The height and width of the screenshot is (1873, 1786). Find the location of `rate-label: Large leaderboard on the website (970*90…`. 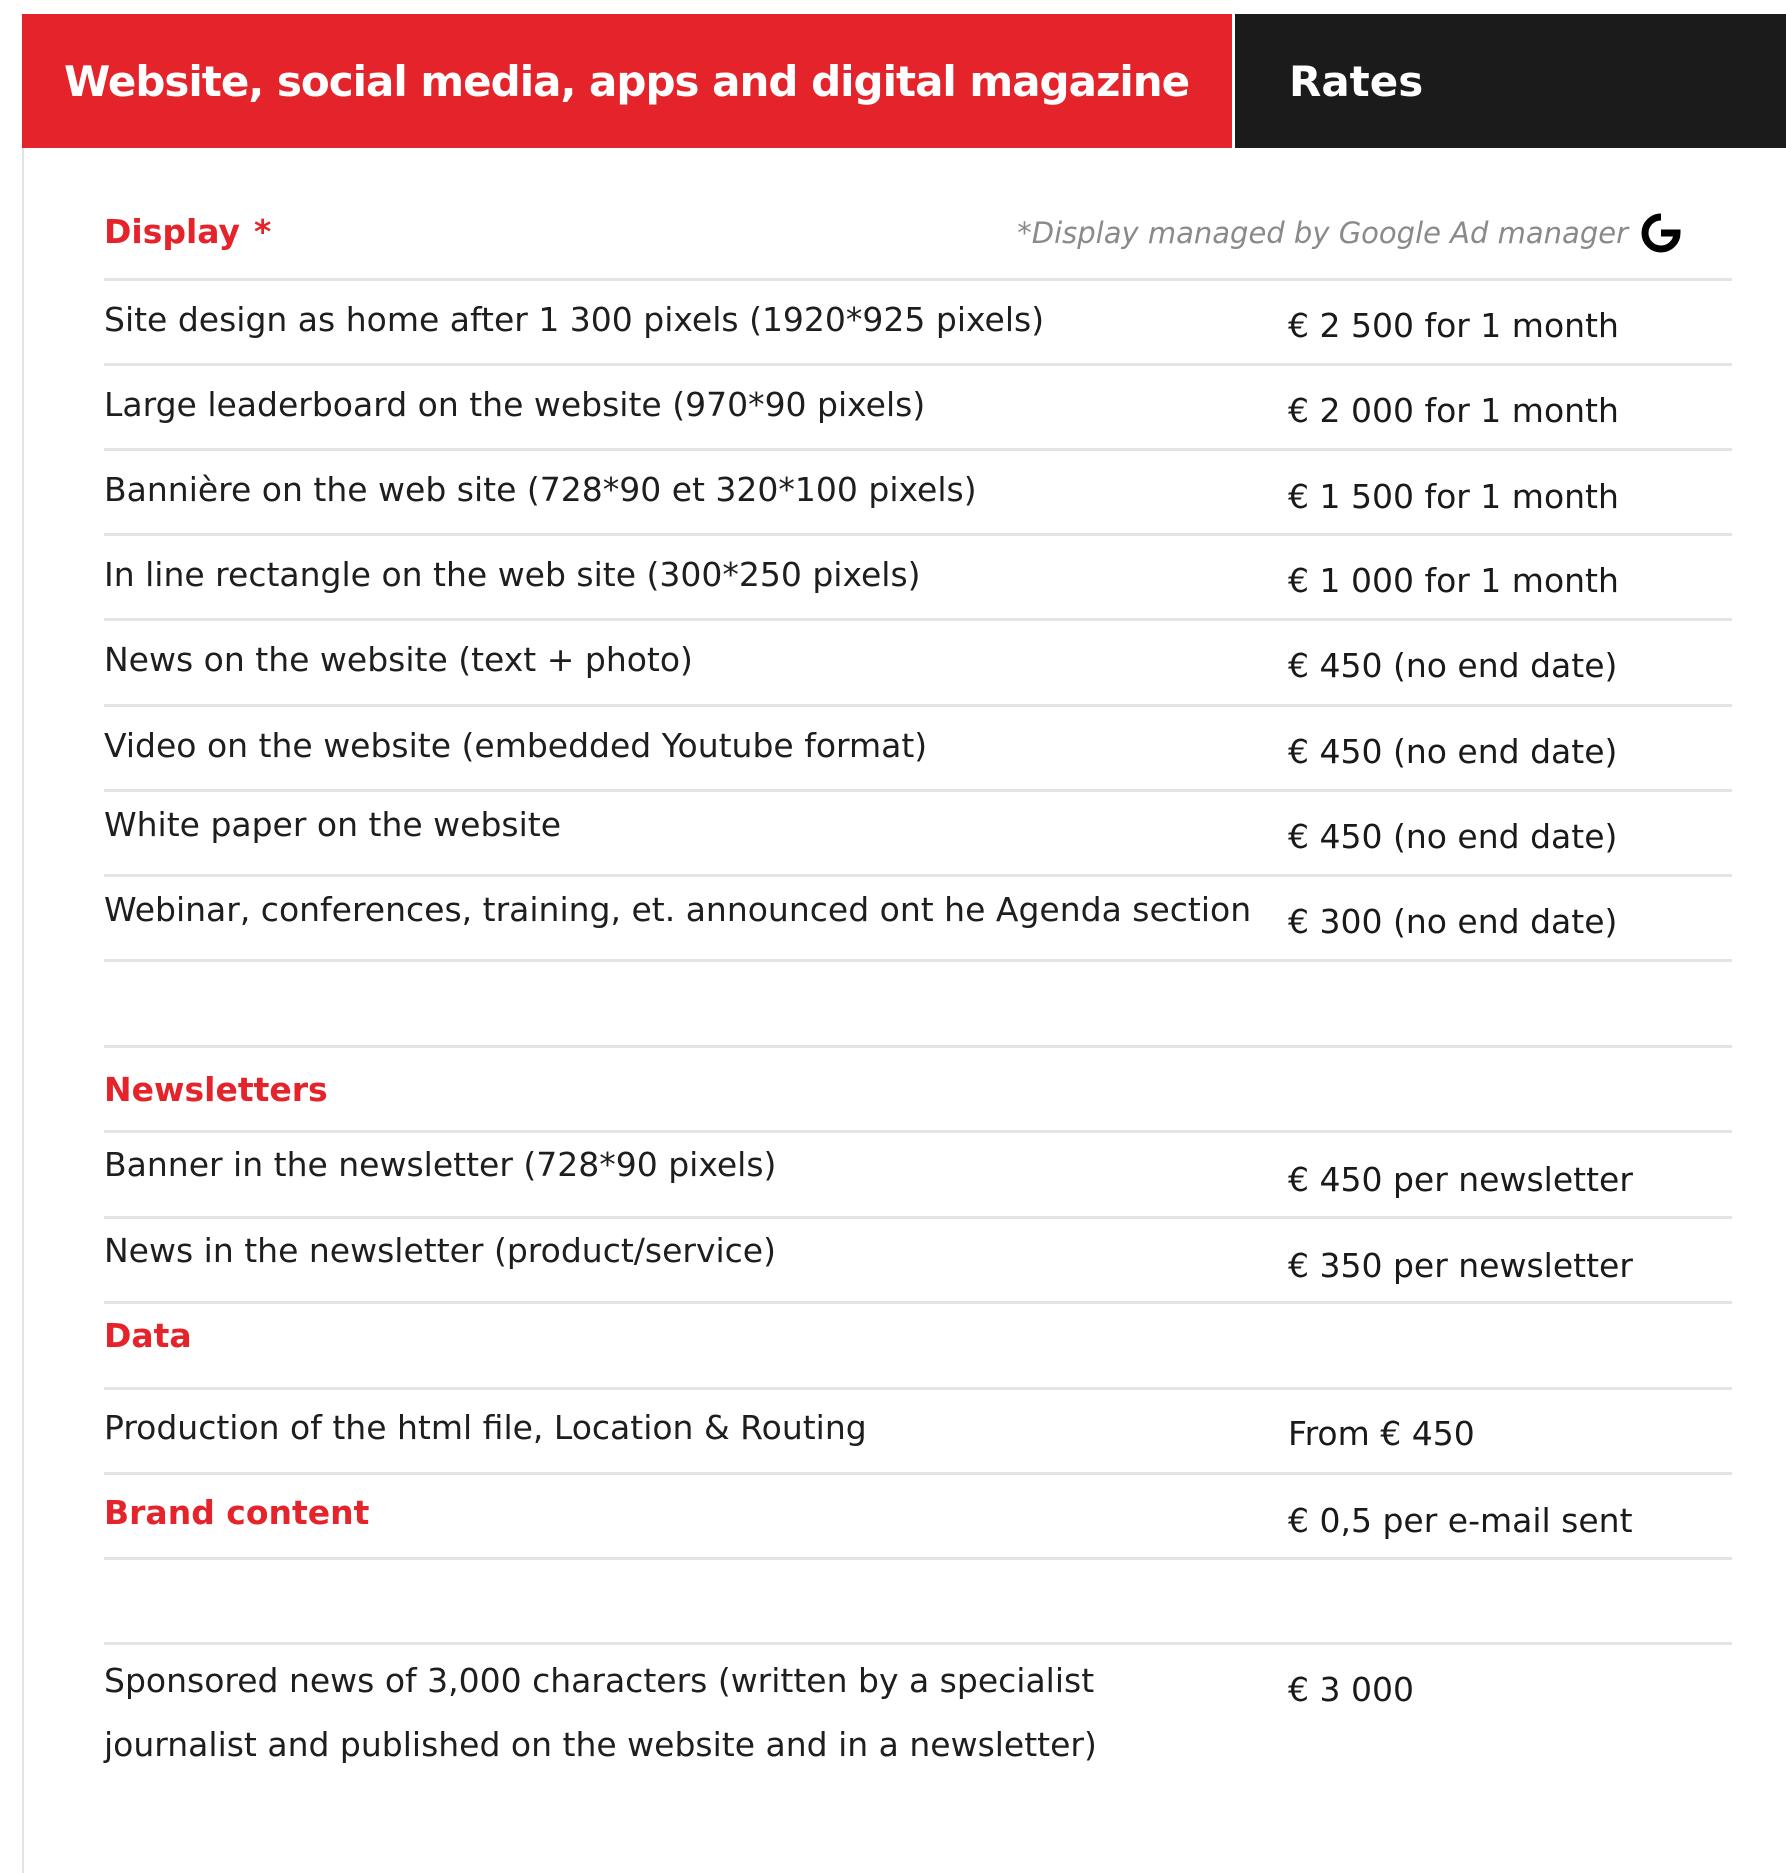

rate-label: Large leaderboard on the website (970*90… is located at coordinates (515, 404).